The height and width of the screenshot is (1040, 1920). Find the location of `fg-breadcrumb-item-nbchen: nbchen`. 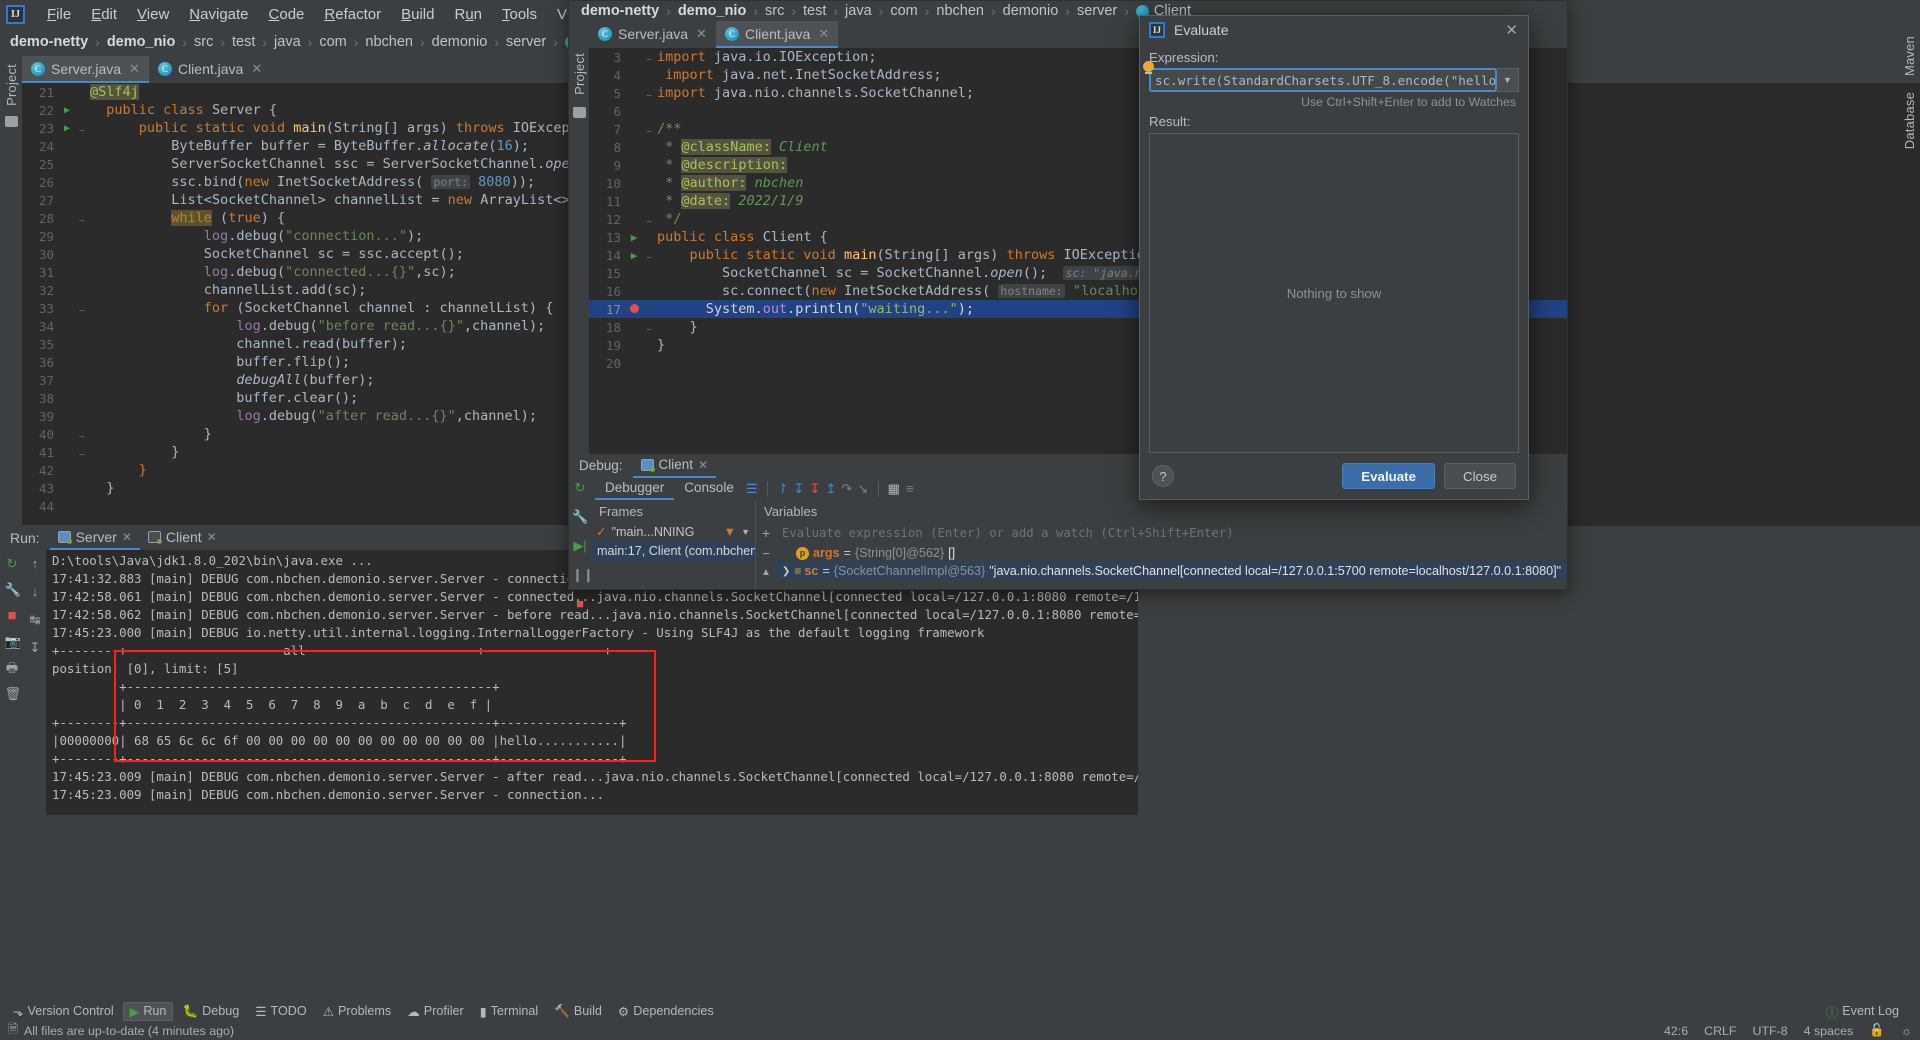

fg-breadcrumb-item-nbchen: nbchen is located at coordinates (960, 11).